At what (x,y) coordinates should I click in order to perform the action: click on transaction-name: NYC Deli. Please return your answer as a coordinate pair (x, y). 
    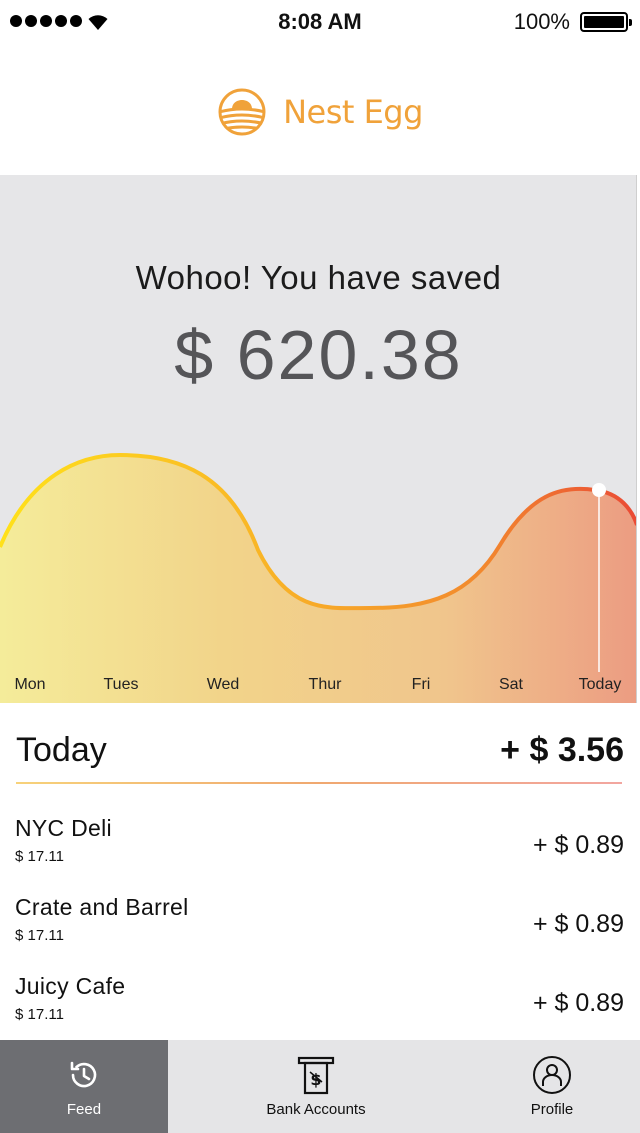
    Looking at the image, I should click on (63, 828).